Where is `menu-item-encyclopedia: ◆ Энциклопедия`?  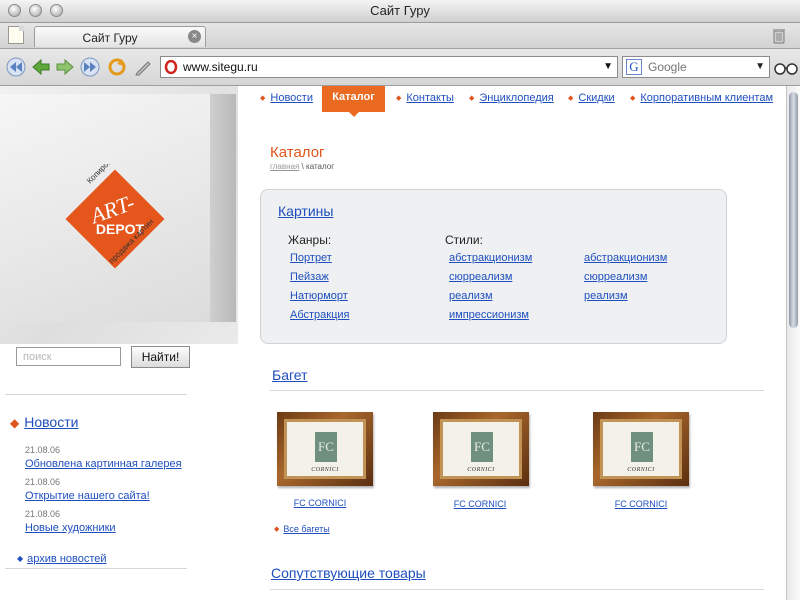
menu-item-encyclopedia: ◆ Энциклопедия is located at coordinates (511, 98).